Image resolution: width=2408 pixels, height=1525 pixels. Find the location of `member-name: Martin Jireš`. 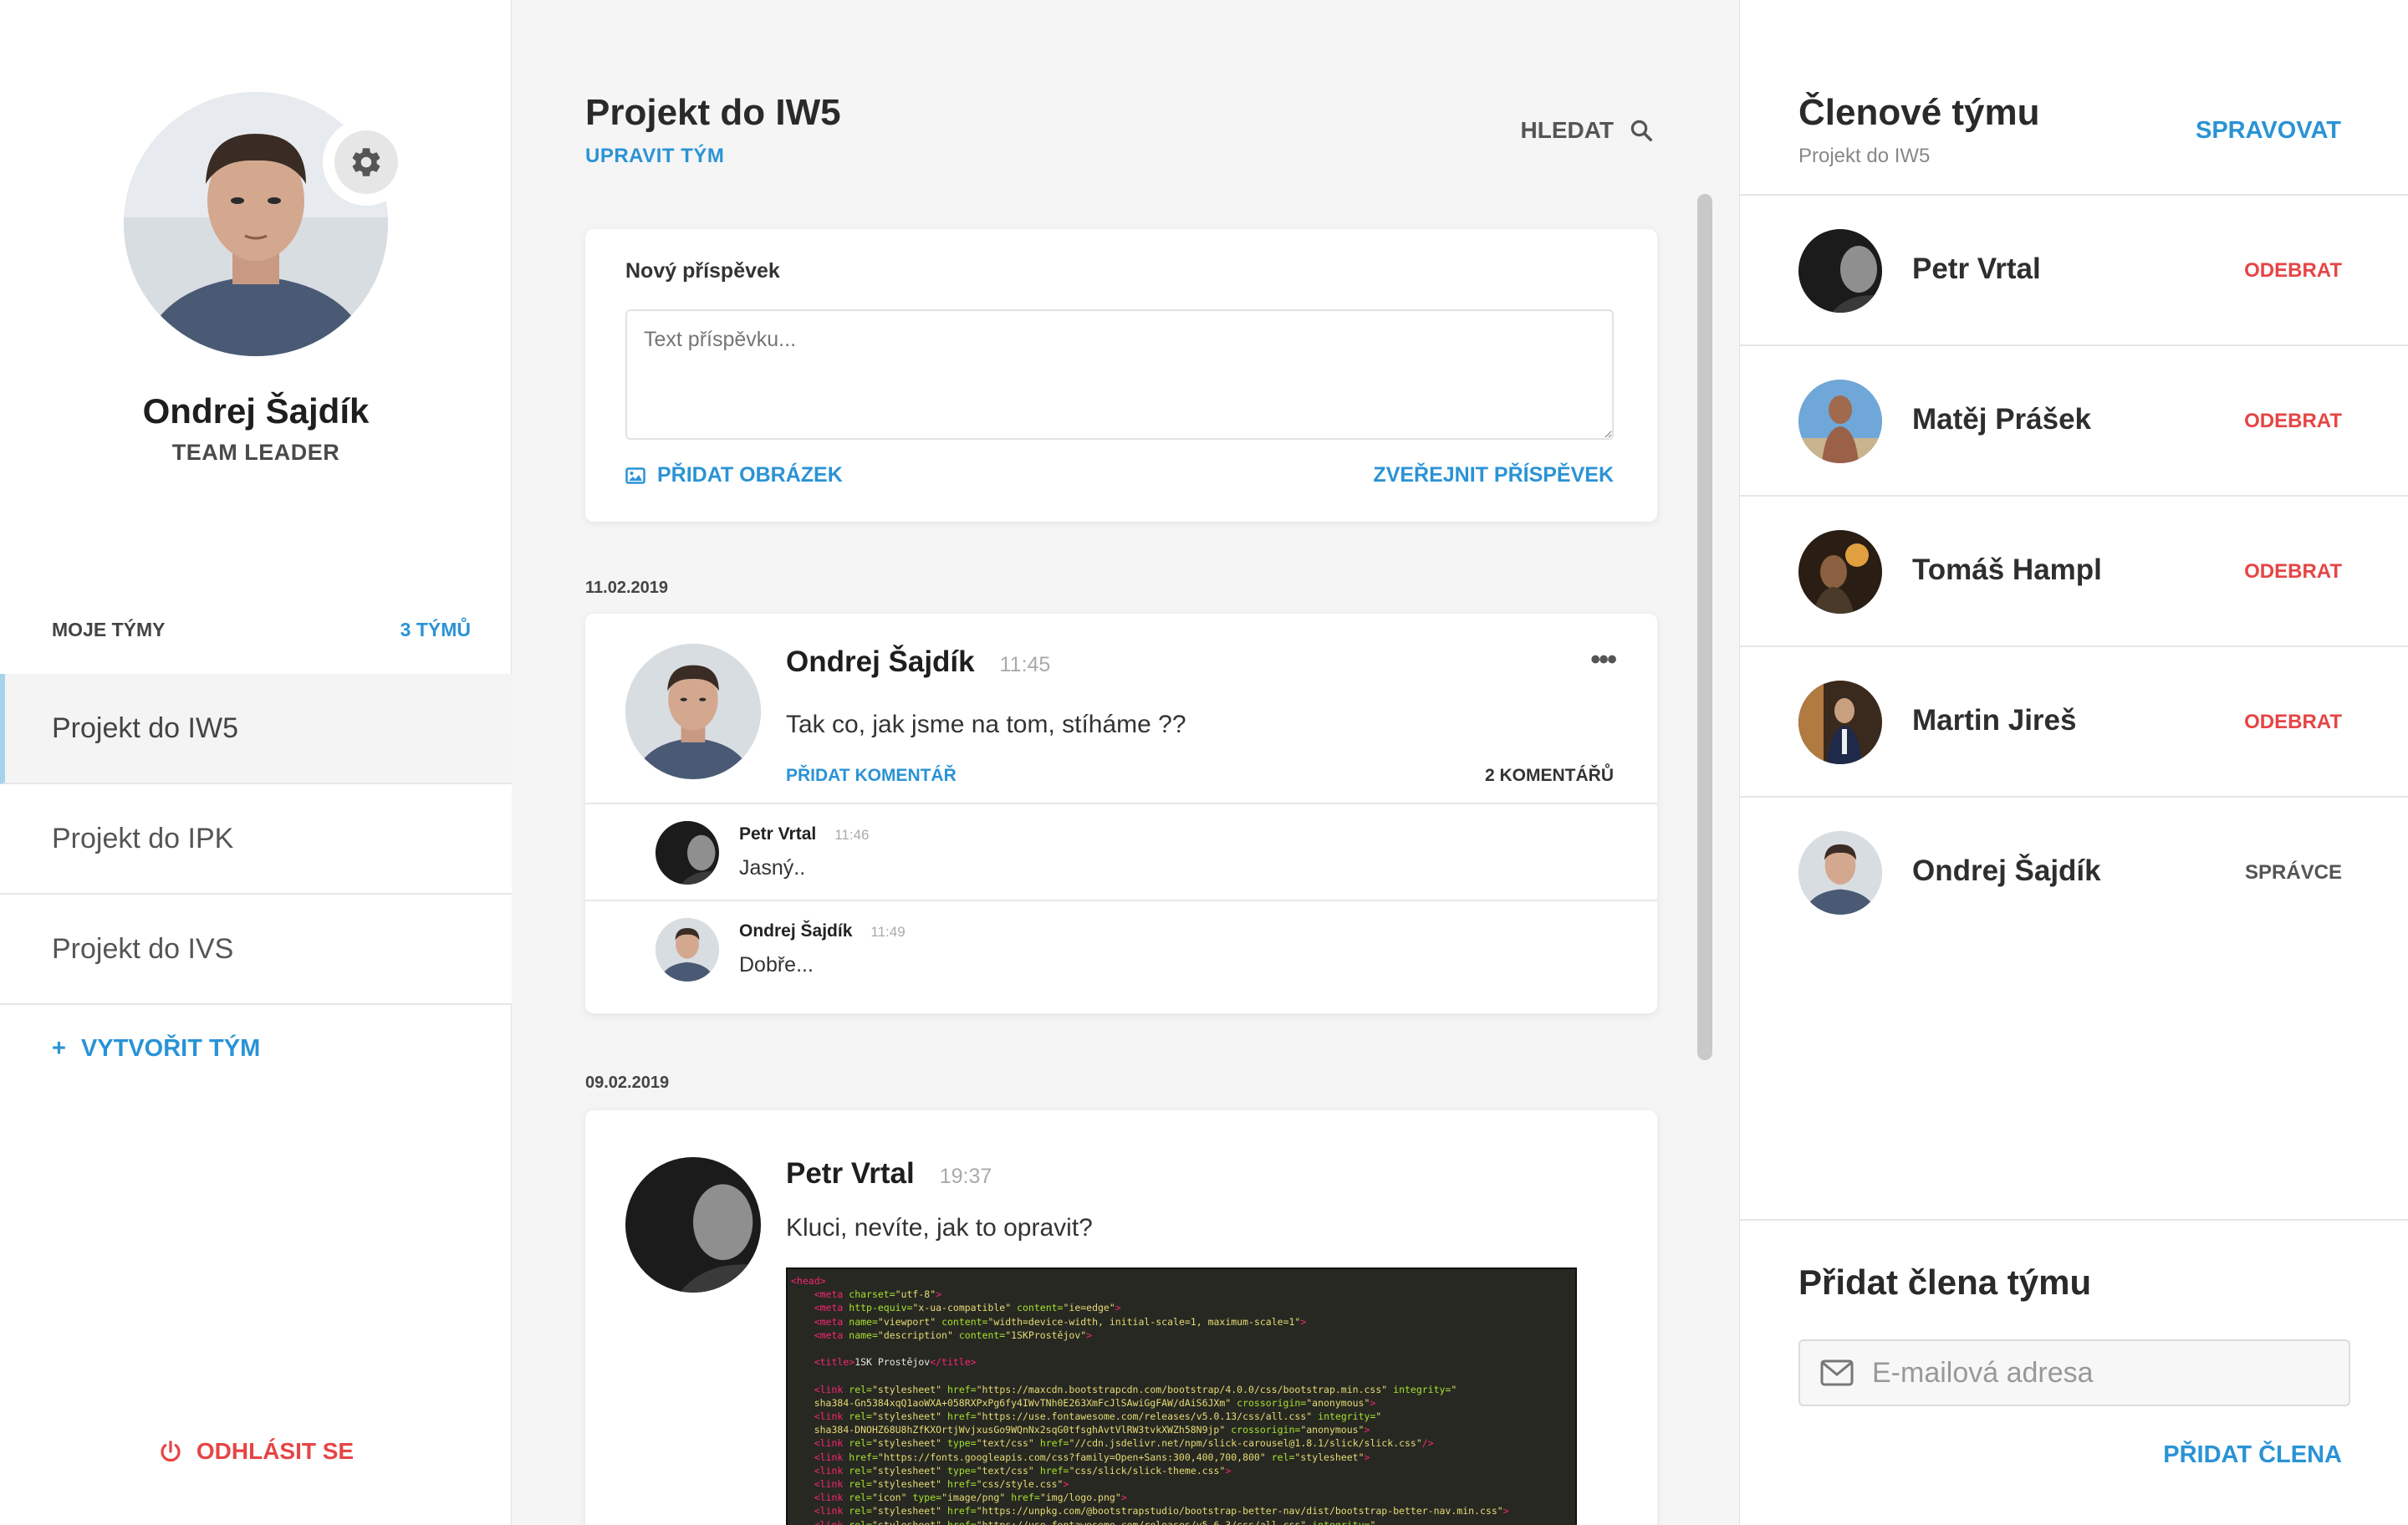

member-name: Martin Jireš is located at coordinates (1995, 720).